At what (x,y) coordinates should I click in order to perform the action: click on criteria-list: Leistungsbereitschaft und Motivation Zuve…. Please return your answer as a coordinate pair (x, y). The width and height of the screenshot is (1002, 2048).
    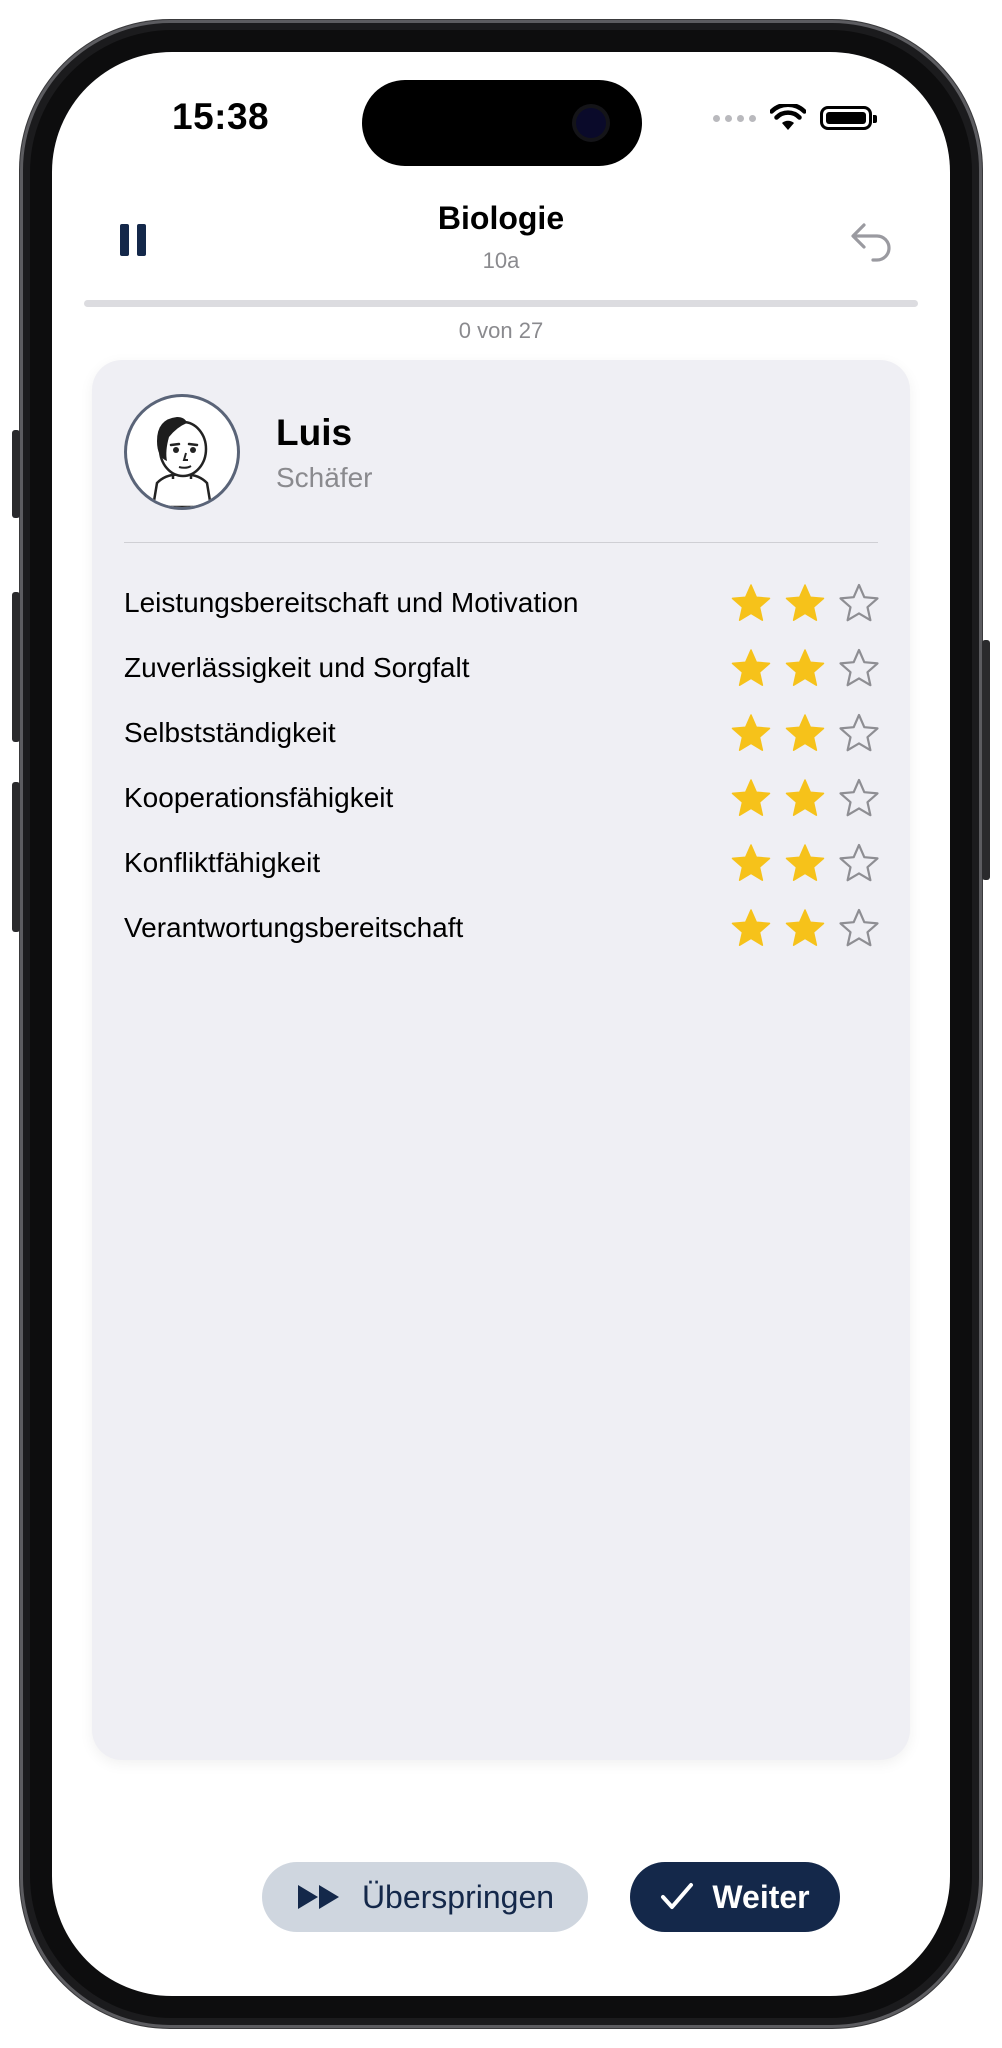
    Looking at the image, I should click on (502, 765).